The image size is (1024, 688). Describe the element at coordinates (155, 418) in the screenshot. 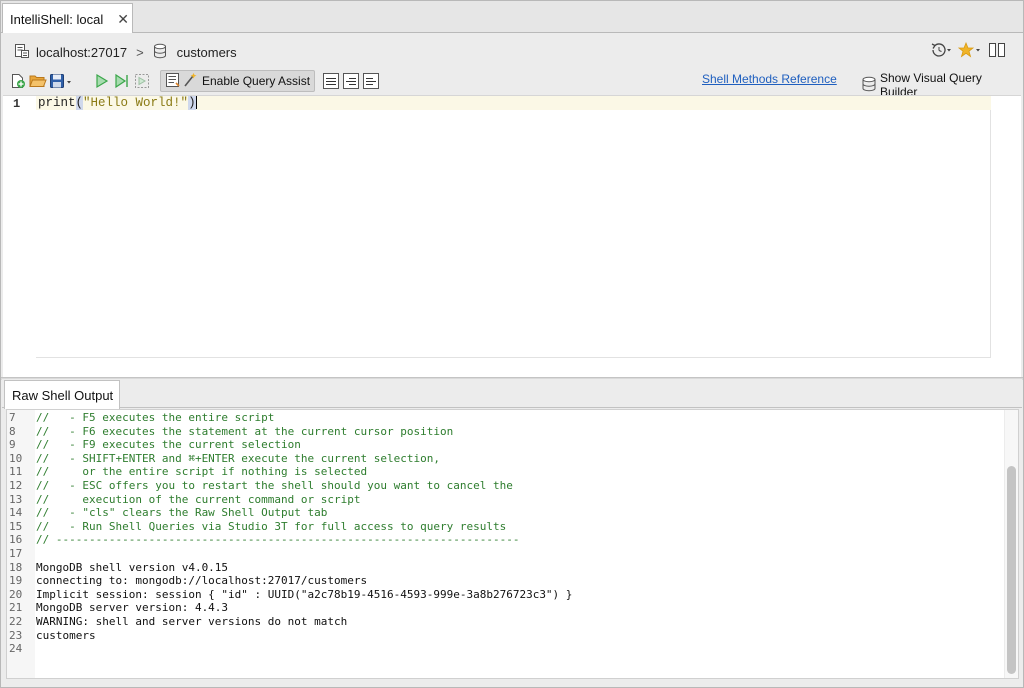

I see `output-line-text: // - F5 executes the entire script` at that location.